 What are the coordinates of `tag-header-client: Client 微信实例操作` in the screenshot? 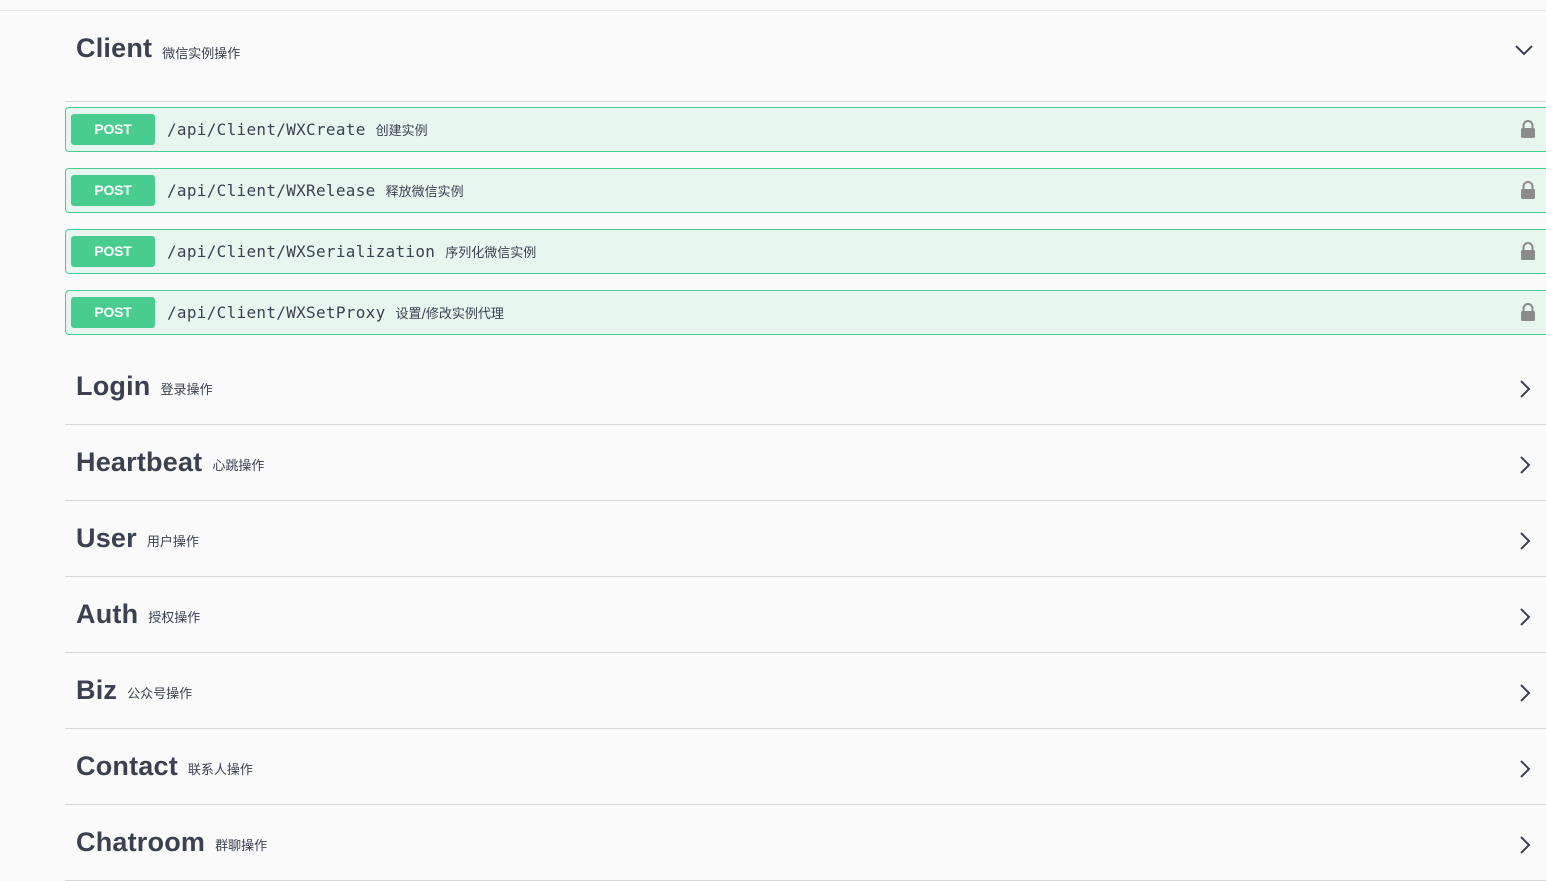 It's located at (805, 56).